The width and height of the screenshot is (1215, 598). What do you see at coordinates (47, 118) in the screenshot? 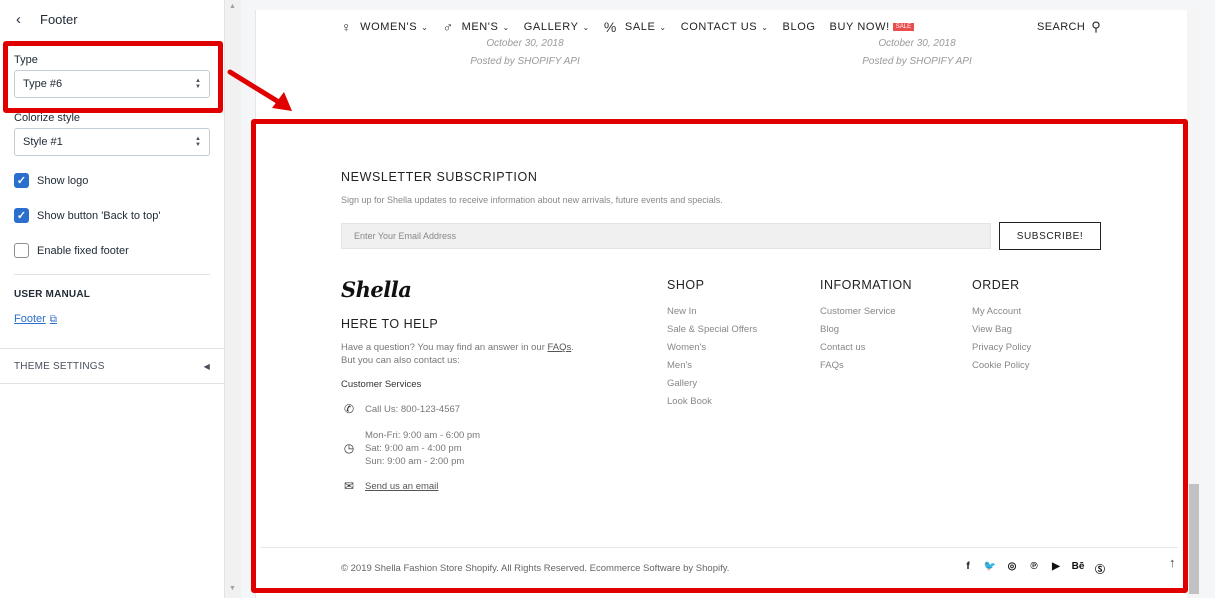
I see `colorize-label: Colorize style` at bounding box center [47, 118].